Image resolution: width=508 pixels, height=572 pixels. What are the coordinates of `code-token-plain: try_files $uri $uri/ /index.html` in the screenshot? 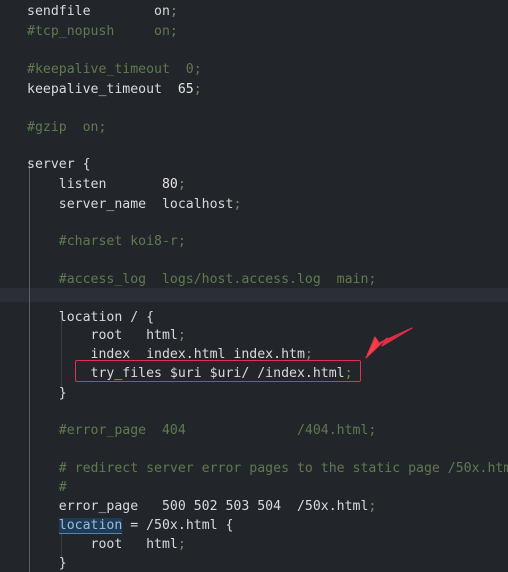 It's located at (186, 373).